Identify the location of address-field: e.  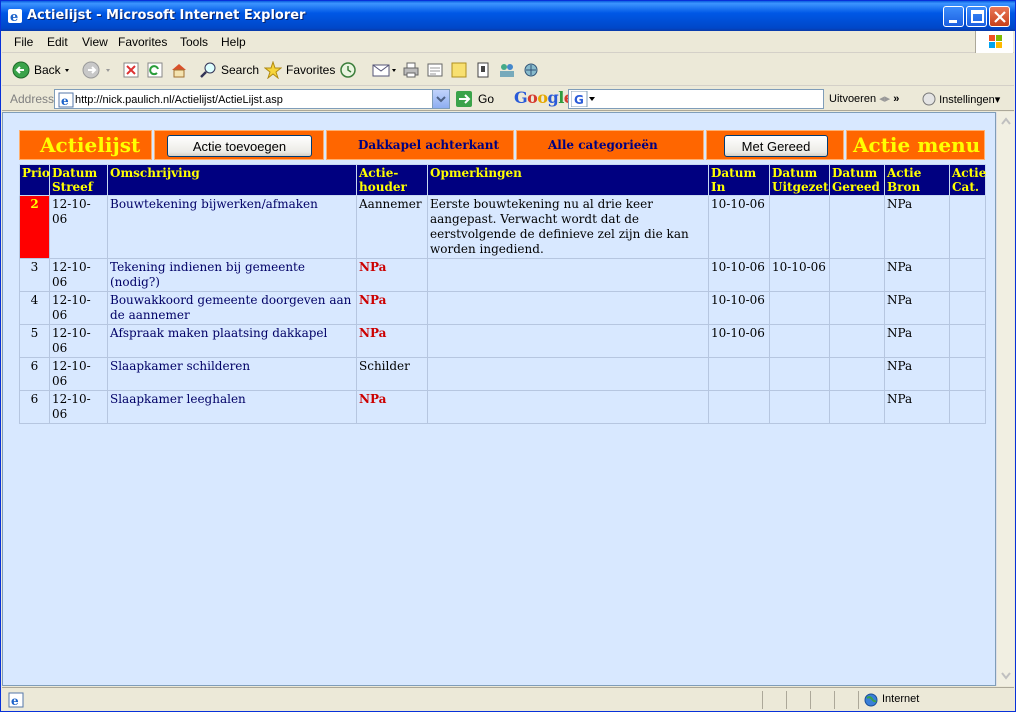
(252, 99).